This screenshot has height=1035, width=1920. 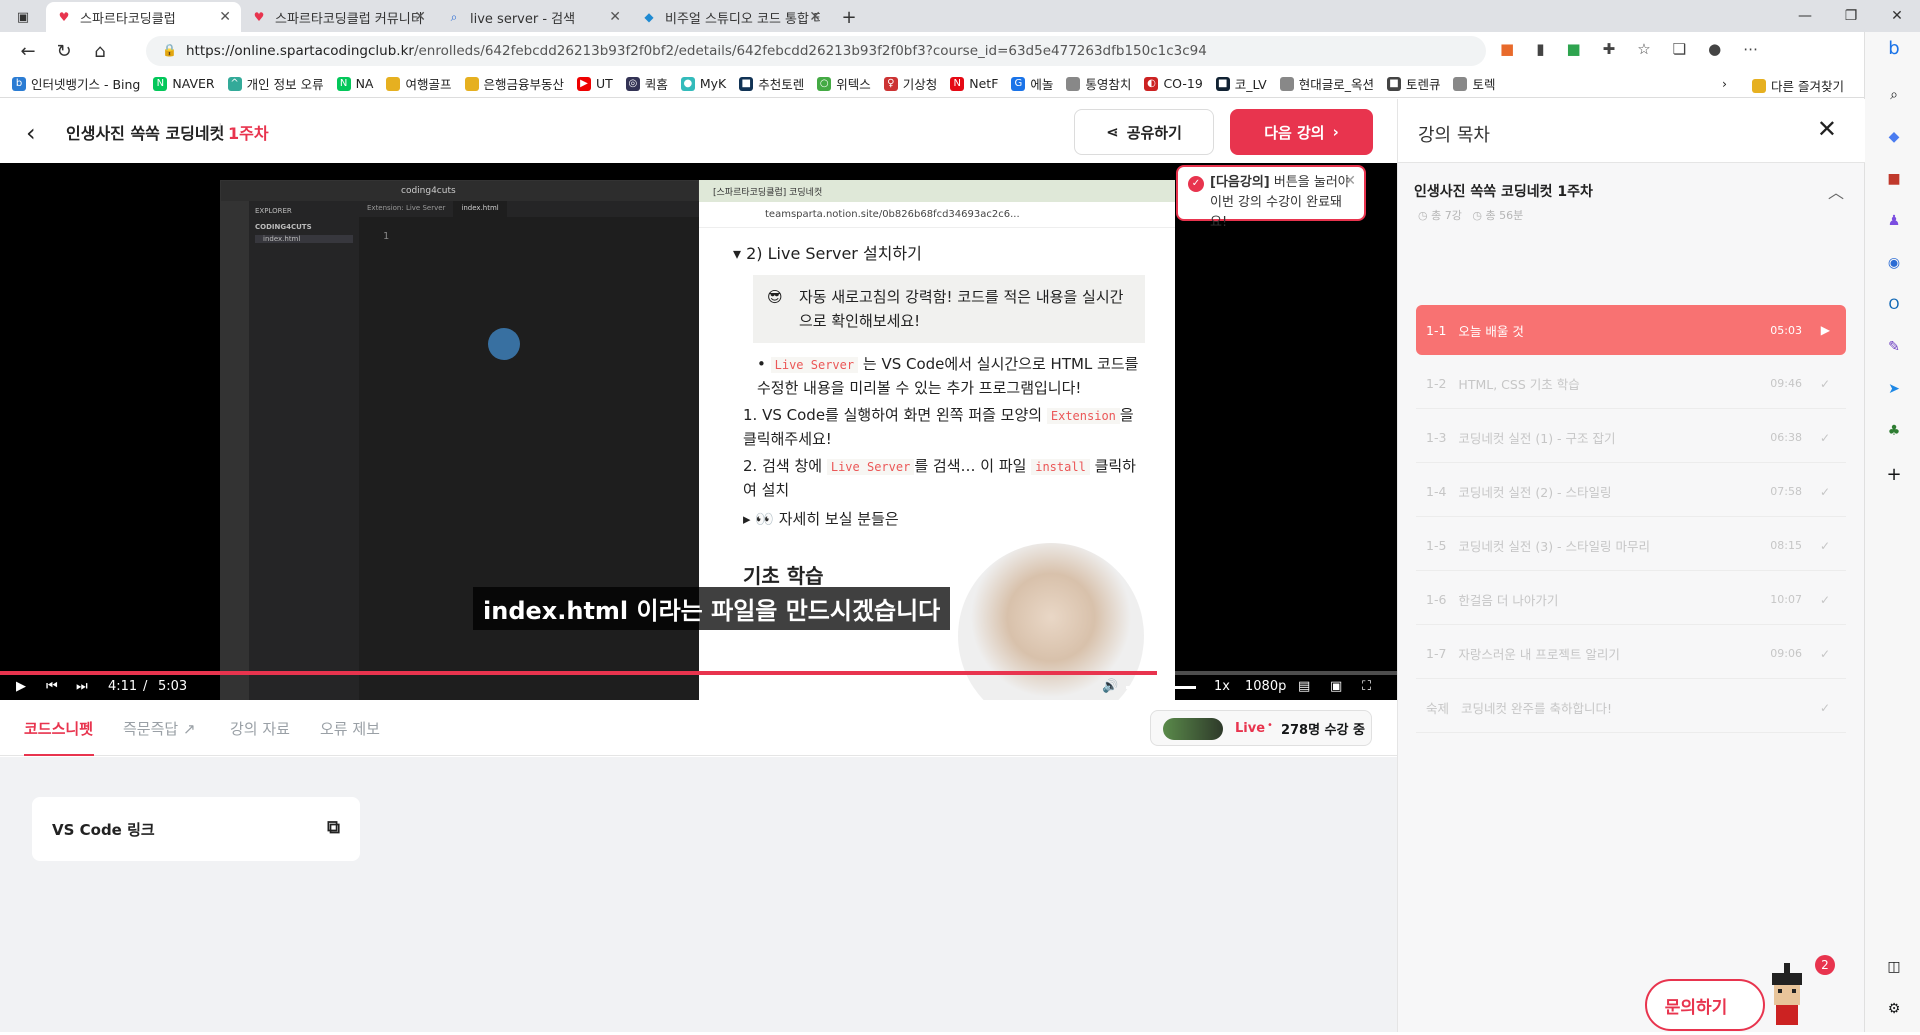 What do you see at coordinates (1894, 475) in the screenshot?
I see `add-icon: +` at bounding box center [1894, 475].